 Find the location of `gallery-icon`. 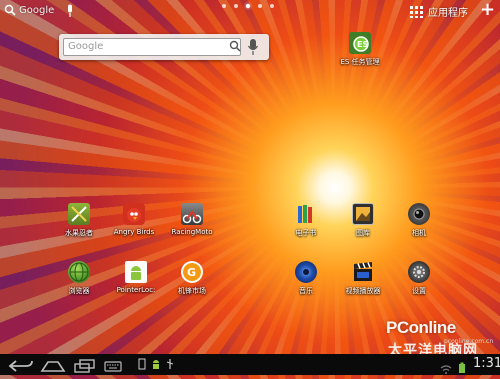

gallery-icon is located at coordinates (363, 214).